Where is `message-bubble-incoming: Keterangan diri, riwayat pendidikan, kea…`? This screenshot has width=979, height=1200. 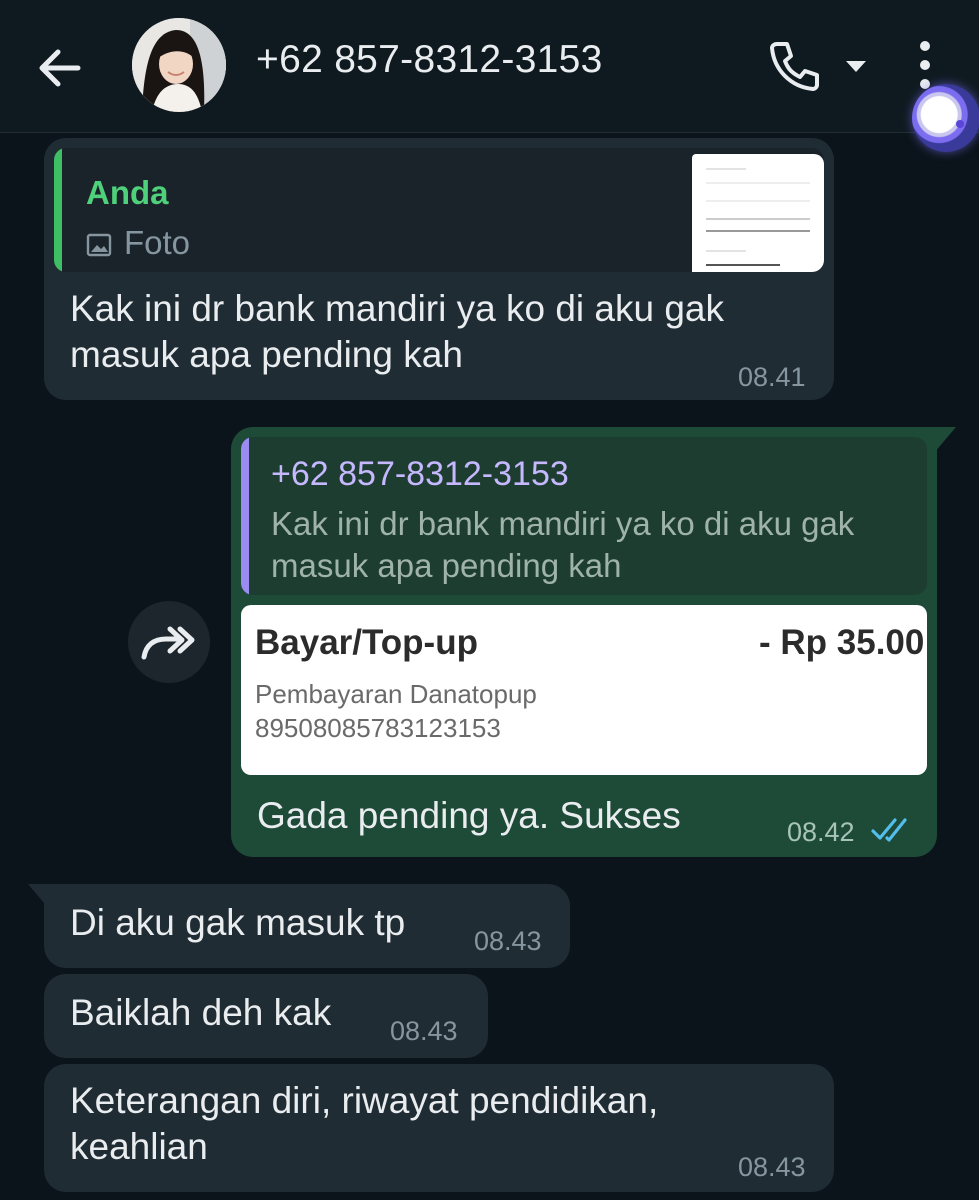
message-bubble-incoming: Keterangan diri, riwayat pendidikan, kea… is located at coordinates (439, 1128).